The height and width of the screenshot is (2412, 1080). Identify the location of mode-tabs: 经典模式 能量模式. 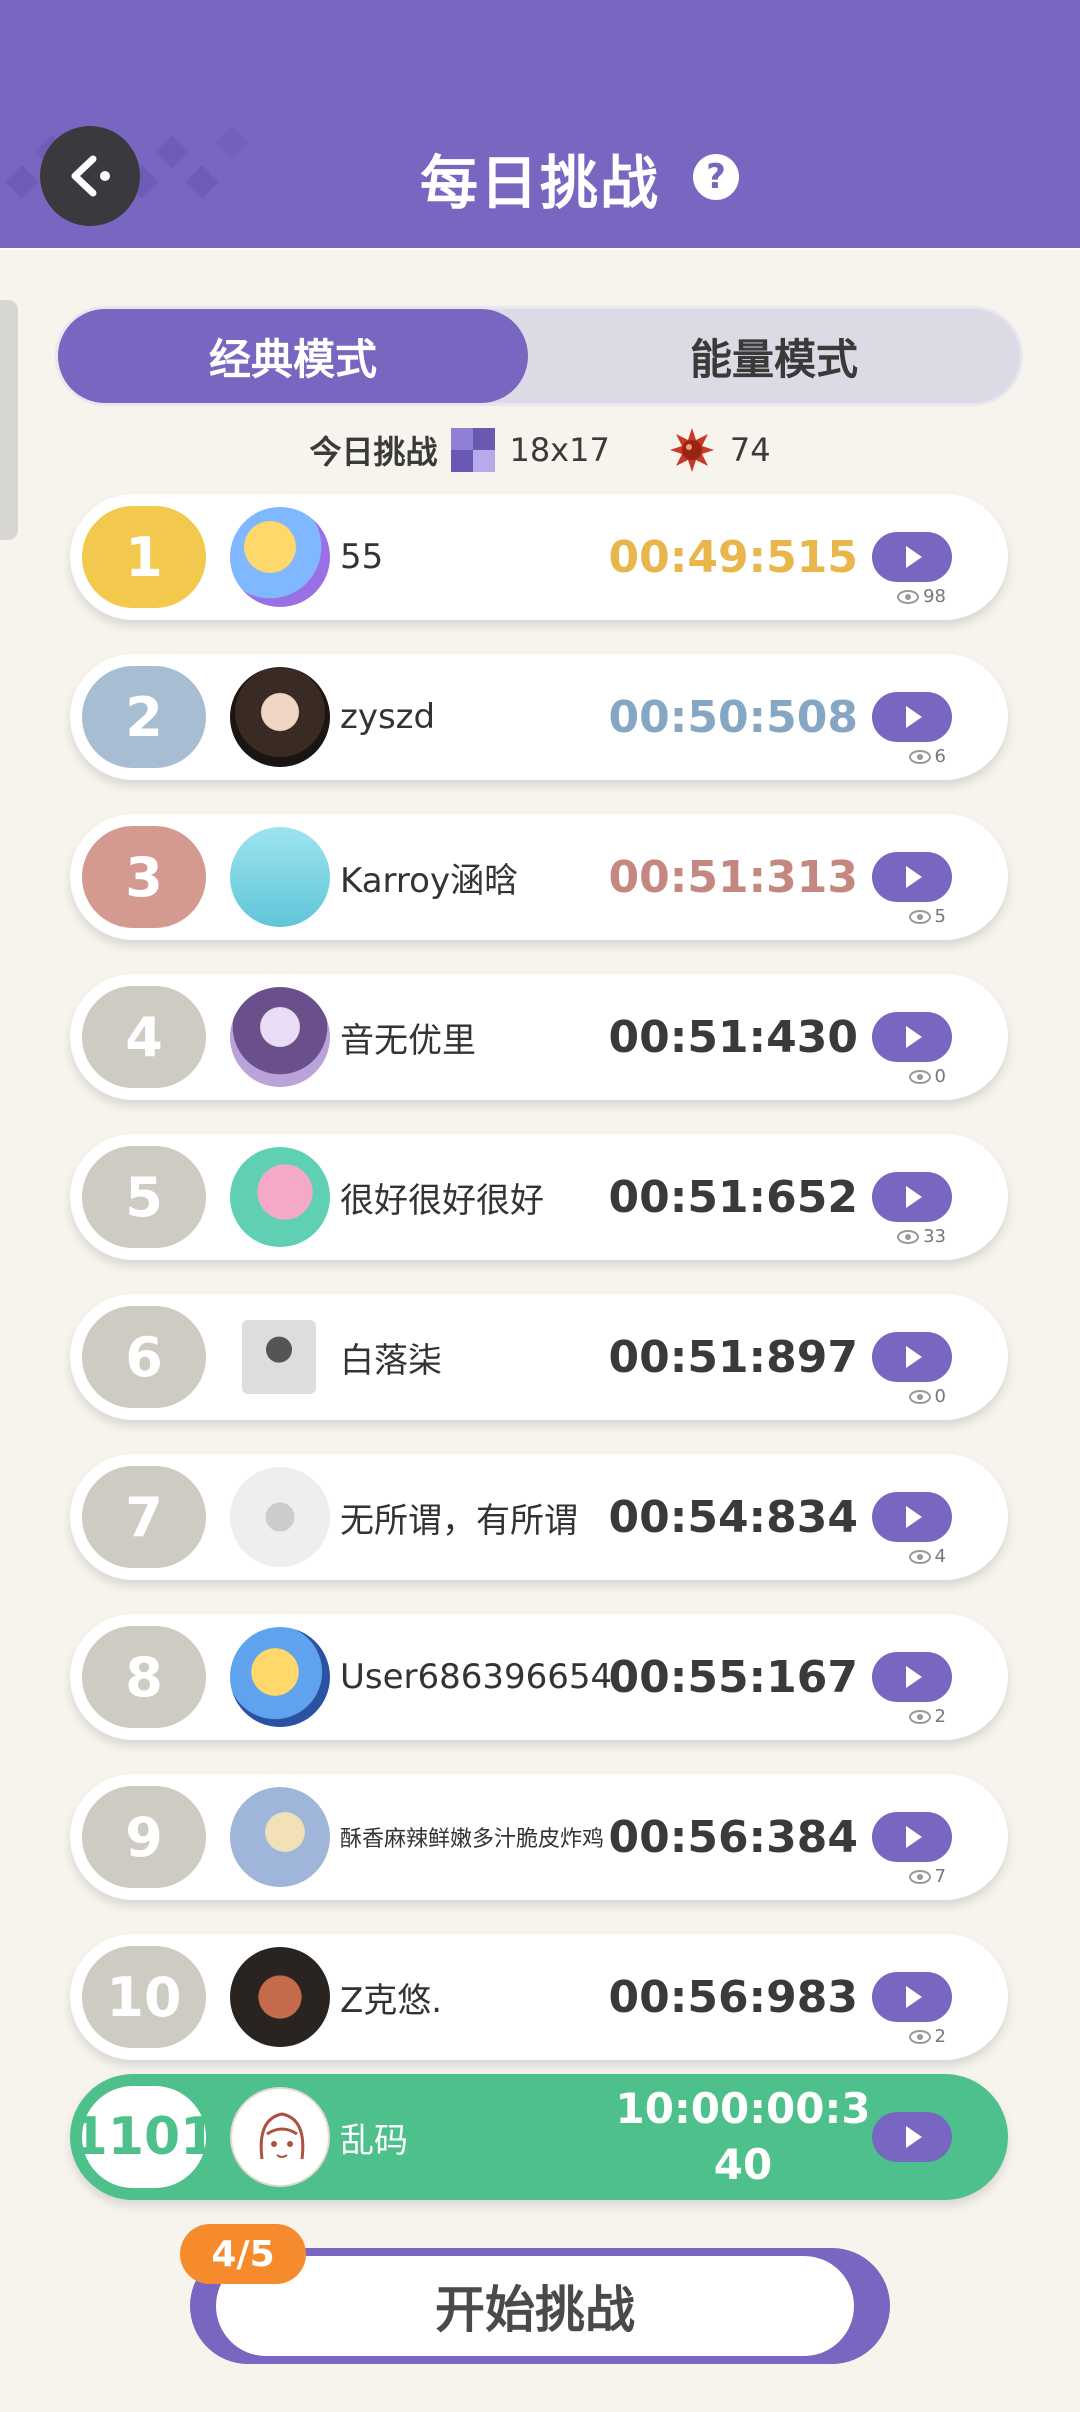
(539, 356).